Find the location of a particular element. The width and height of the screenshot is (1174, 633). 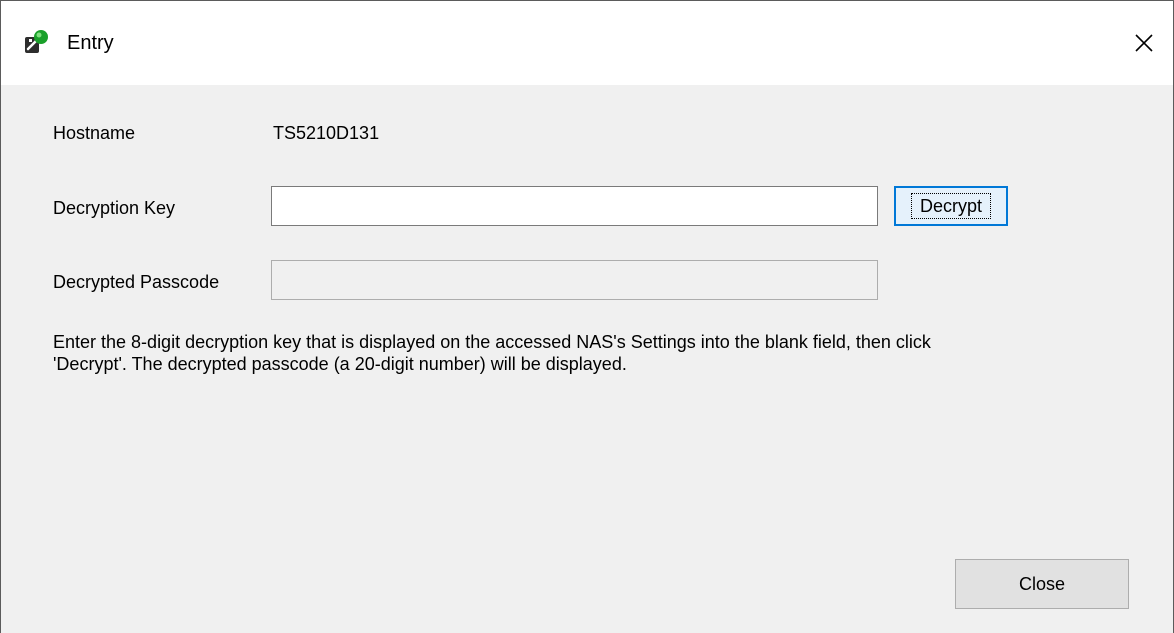

decryption-key-label: Decryption Key is located at coordinates (114, 208).